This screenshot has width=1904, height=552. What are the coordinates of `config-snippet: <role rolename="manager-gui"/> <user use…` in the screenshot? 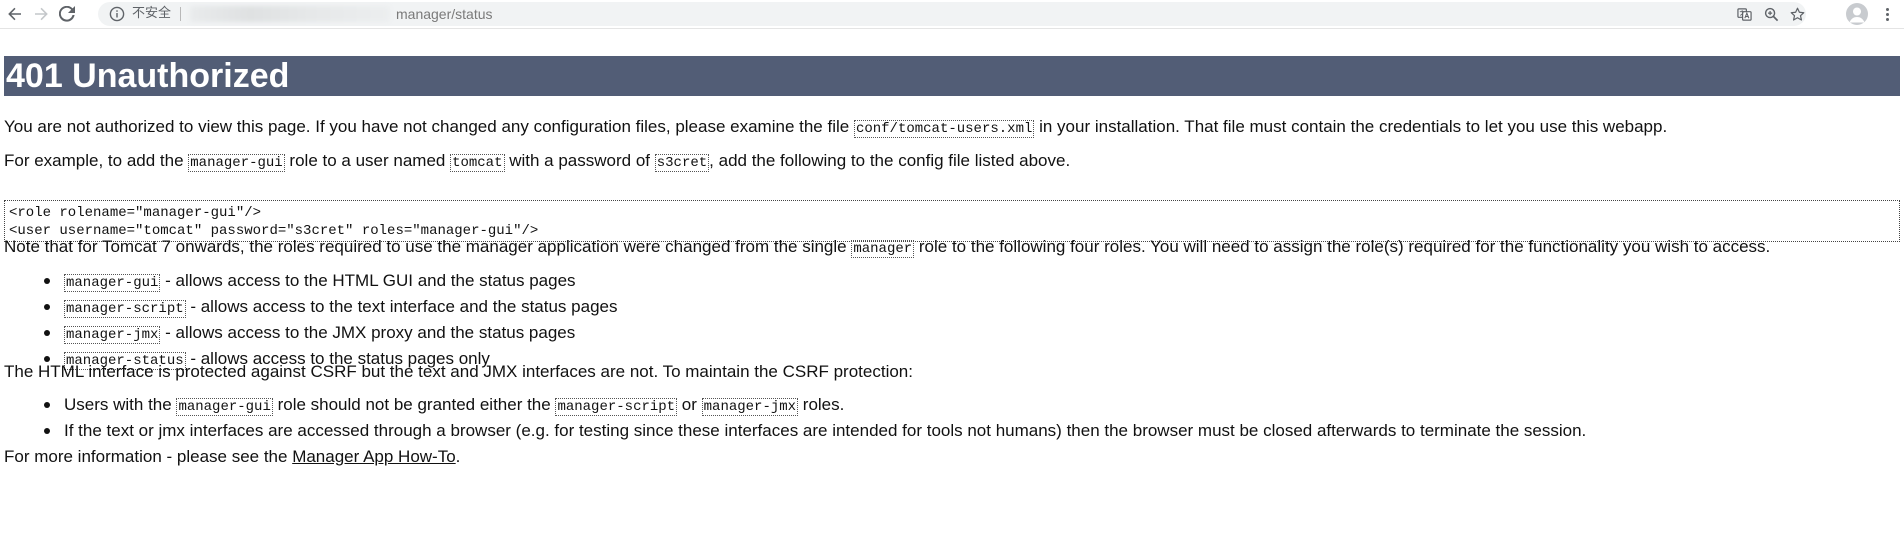 It's located at (952, 221).